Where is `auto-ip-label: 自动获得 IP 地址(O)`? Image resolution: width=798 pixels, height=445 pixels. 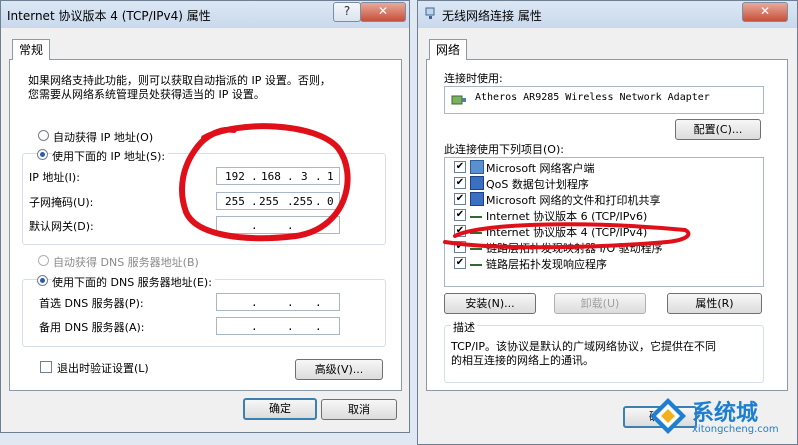
auto-ip-label: 自动获得 IP 地址(O) is located at coordinates (103, 137).